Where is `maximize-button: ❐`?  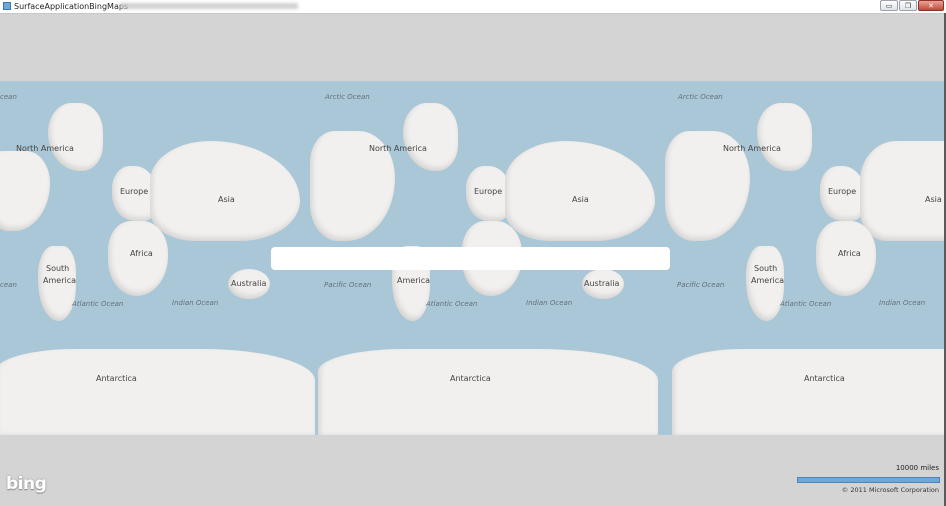
maximize-button: ❐ is located at coordinates (908, 5).